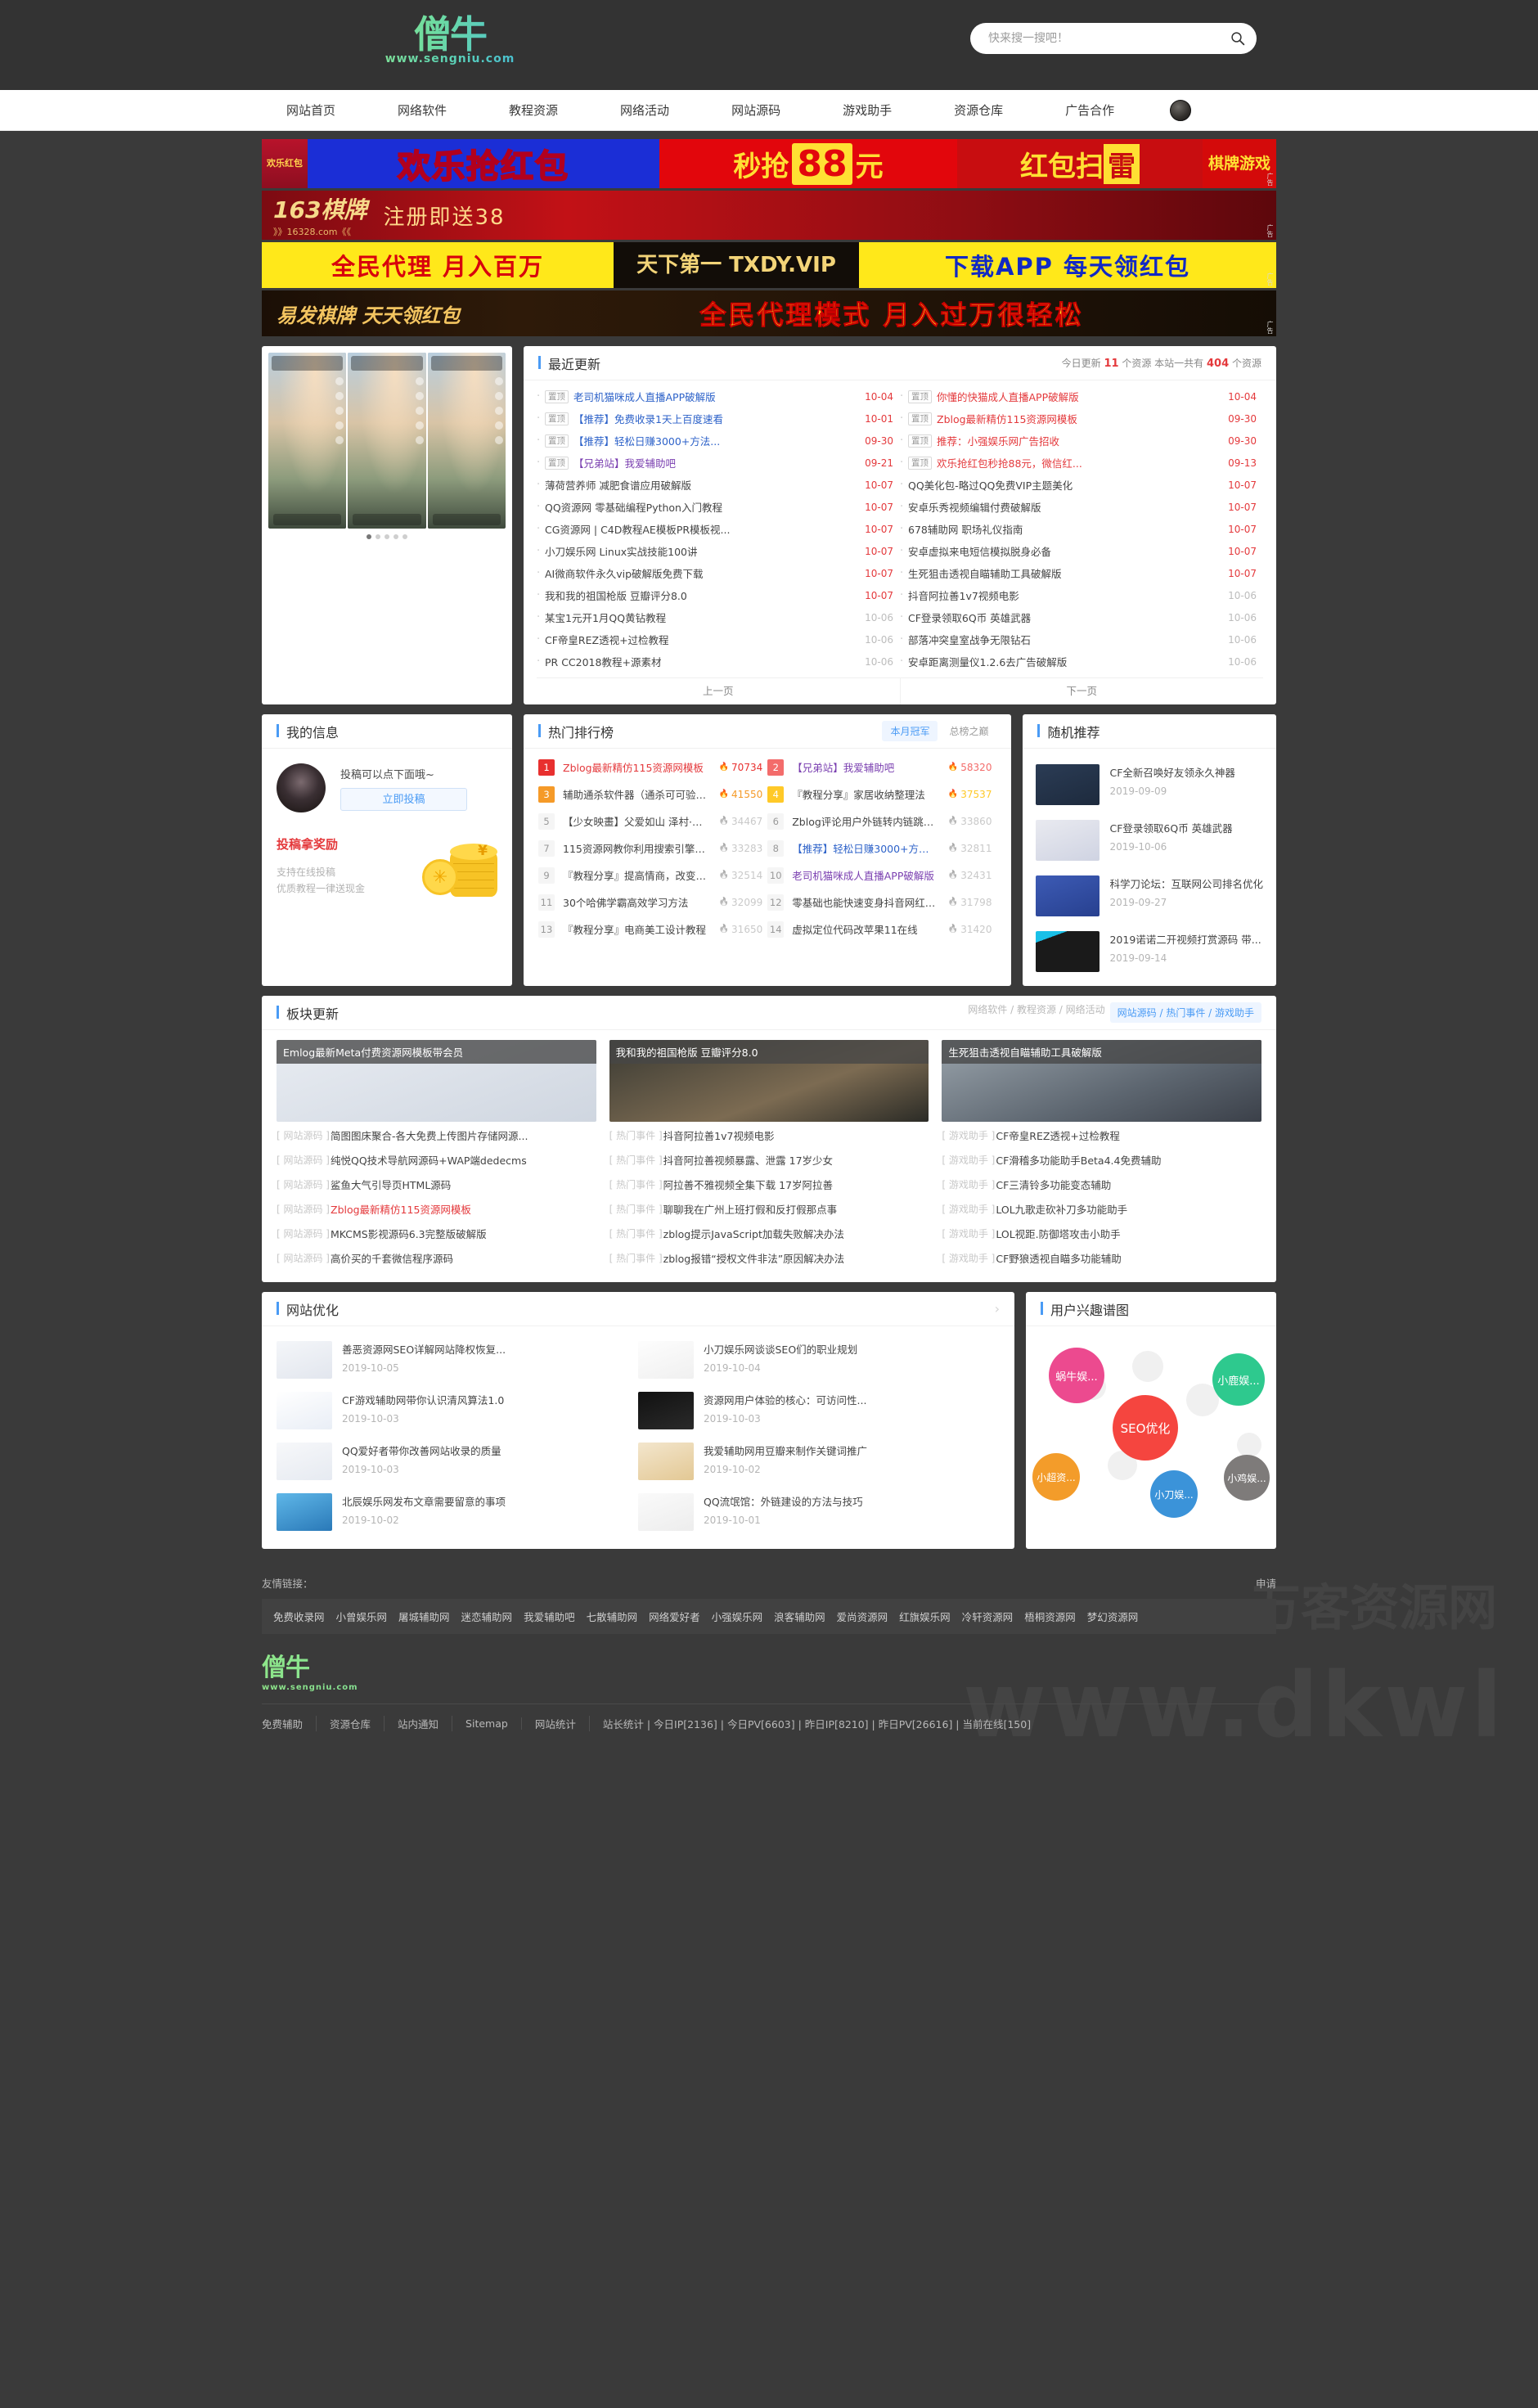  What do you see at coordinates (1067, 661) in the screenshot?
I see `recent-item-title: 安卓距离测量仪1.2.6去广告破解版` at bounding box center [1067, 661].